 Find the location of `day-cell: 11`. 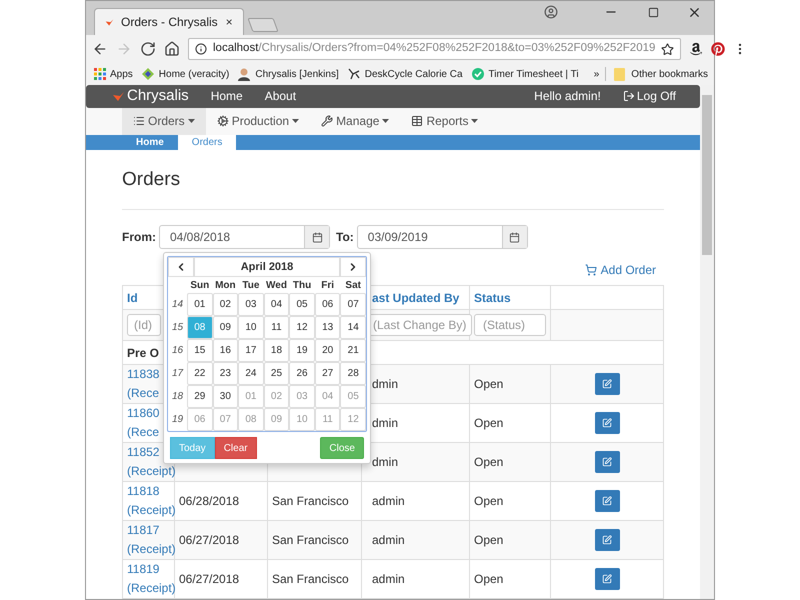

day-cell: 11 is located at coordinates (277, 327).